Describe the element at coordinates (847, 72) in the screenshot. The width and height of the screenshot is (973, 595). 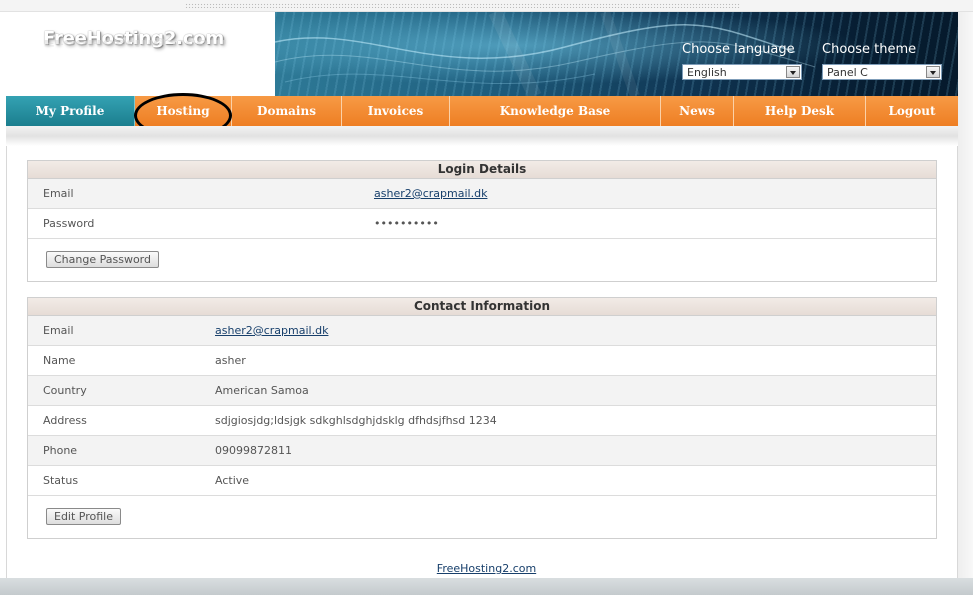
I see `theme-select-value: Panel C` at that location.